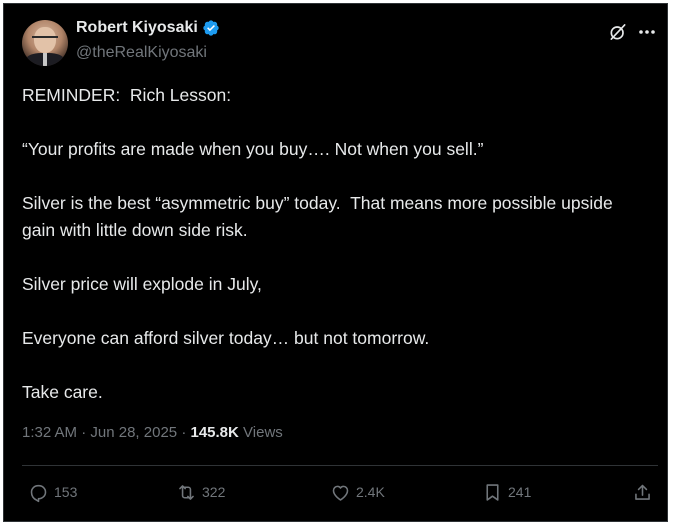  Describe the element at coordinates (370, 492) in the screenshot. I see `like-count: 2.4K` at that location.